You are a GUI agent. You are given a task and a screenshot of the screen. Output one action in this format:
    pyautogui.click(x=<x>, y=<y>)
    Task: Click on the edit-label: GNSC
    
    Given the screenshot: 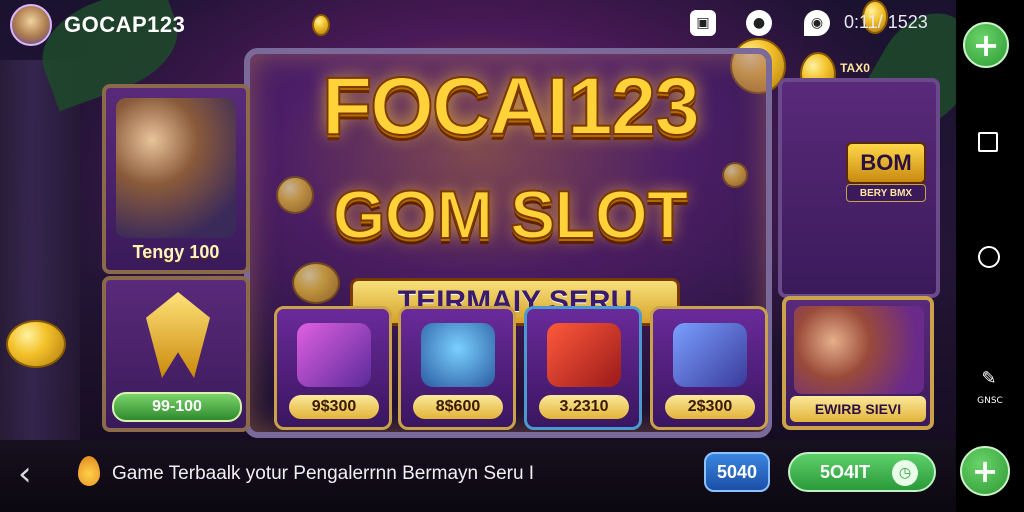 What is the action you would take?
    pyautogui.click(x=990, y=401)
    